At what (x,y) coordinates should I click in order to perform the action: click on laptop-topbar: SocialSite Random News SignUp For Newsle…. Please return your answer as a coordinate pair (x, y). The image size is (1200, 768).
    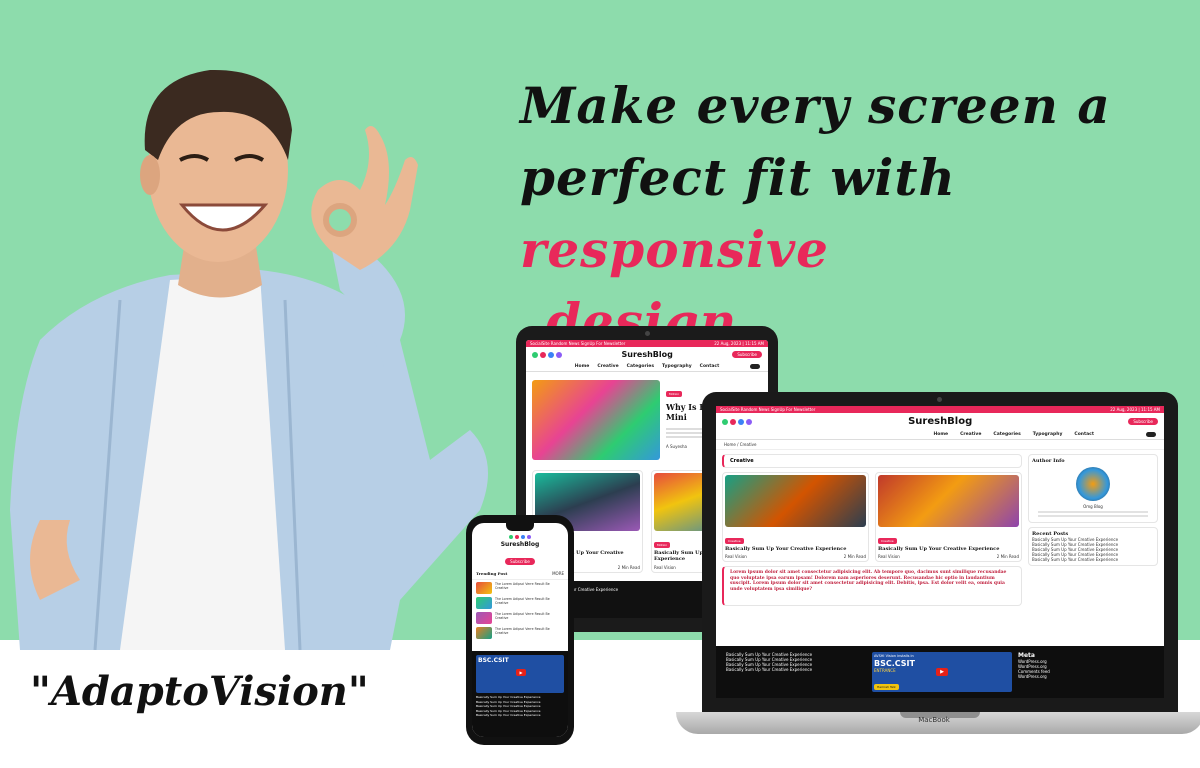
    Looking at the image, I should click on (940, 409).